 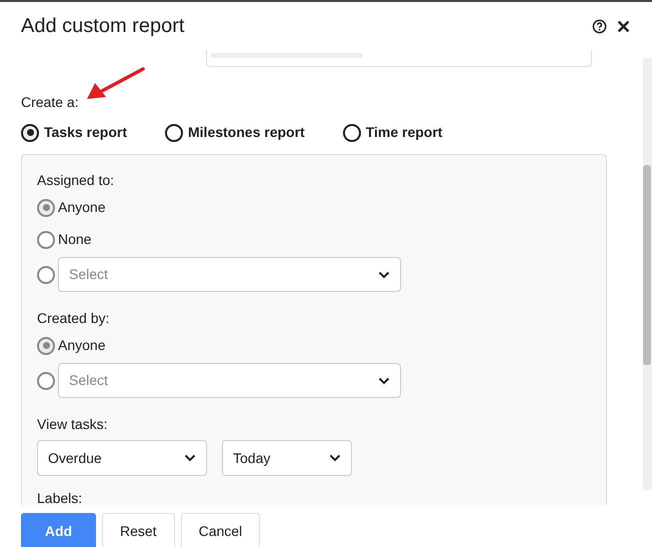 I want to click on select-dropdown: Today, so click(x=287, y=458).